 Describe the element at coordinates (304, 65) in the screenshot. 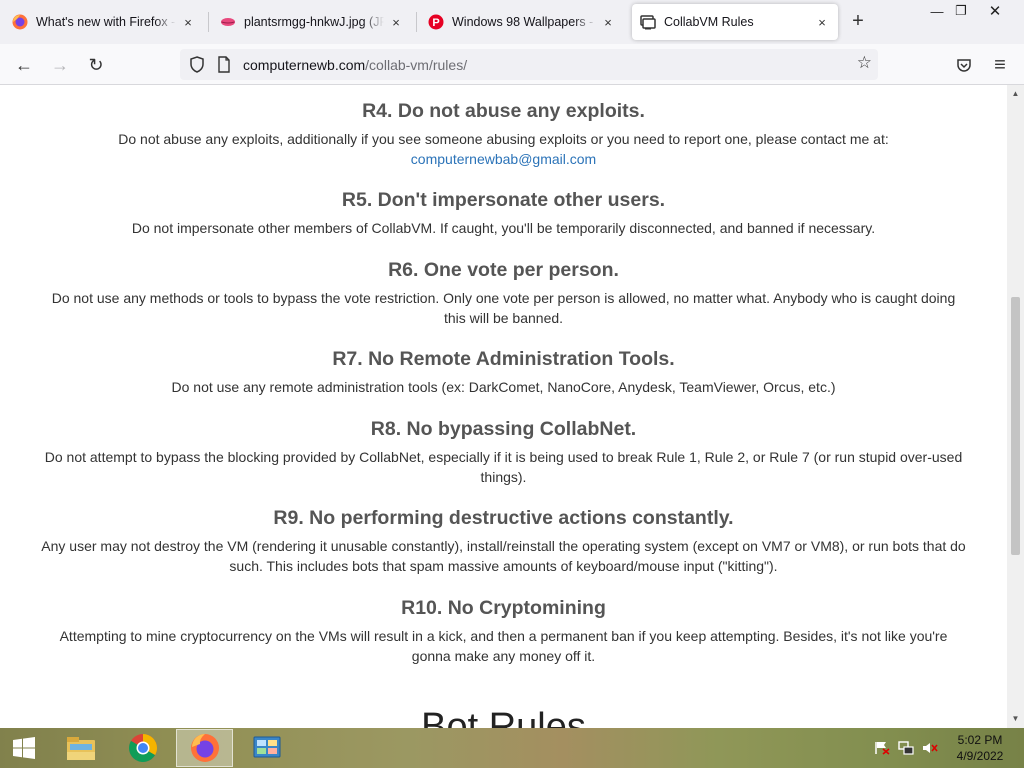

I see `url-domain: computernewb.com` at that location.